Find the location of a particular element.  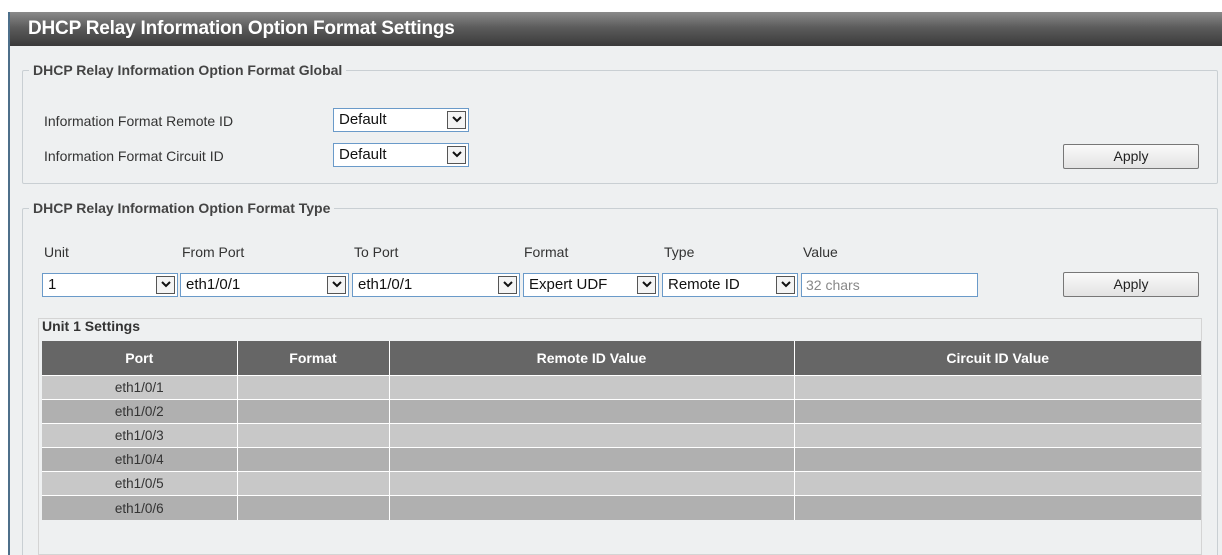

circuit-id-label: Information Format Circuit ID is located at coordinates (134, 156).